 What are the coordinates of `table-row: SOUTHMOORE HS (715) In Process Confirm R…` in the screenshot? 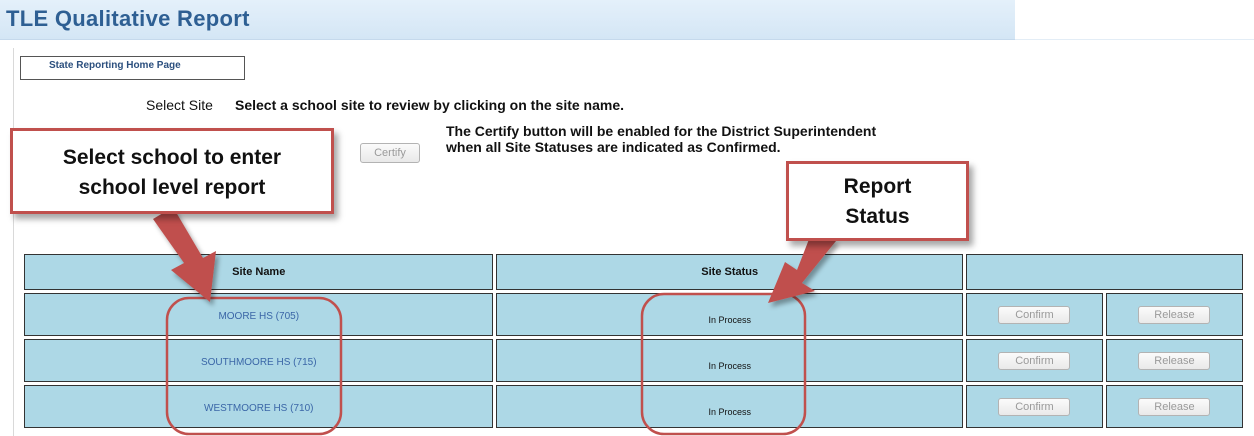 It's located at (633, 360).